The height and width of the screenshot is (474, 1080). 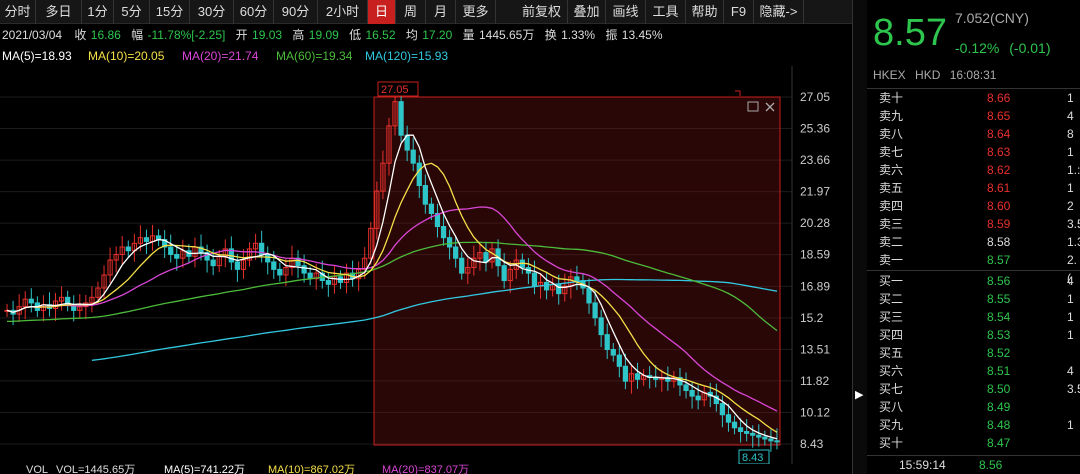 What do you see at coordinates (973, 389) in the screenshot?
I see `bid-row: 买七 8.50 3.5` at bounding box center [973, 389].